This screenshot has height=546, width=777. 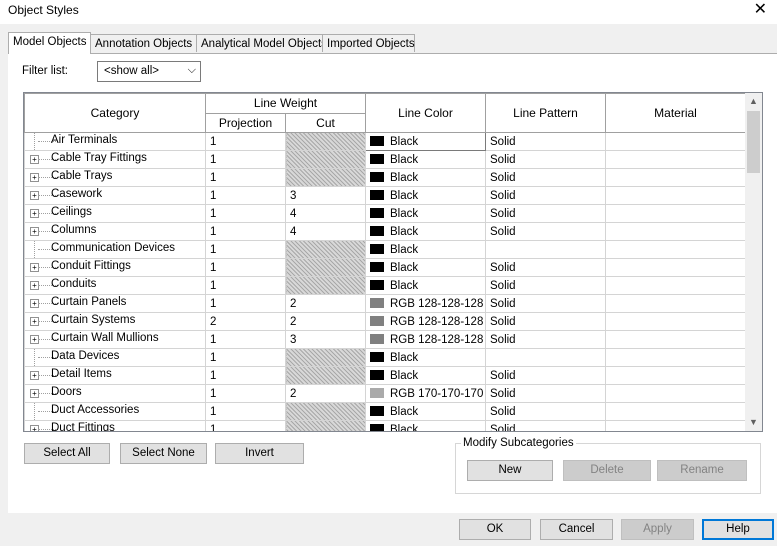 I want to click on header-projection: Projection, so click(x=245, y=122).